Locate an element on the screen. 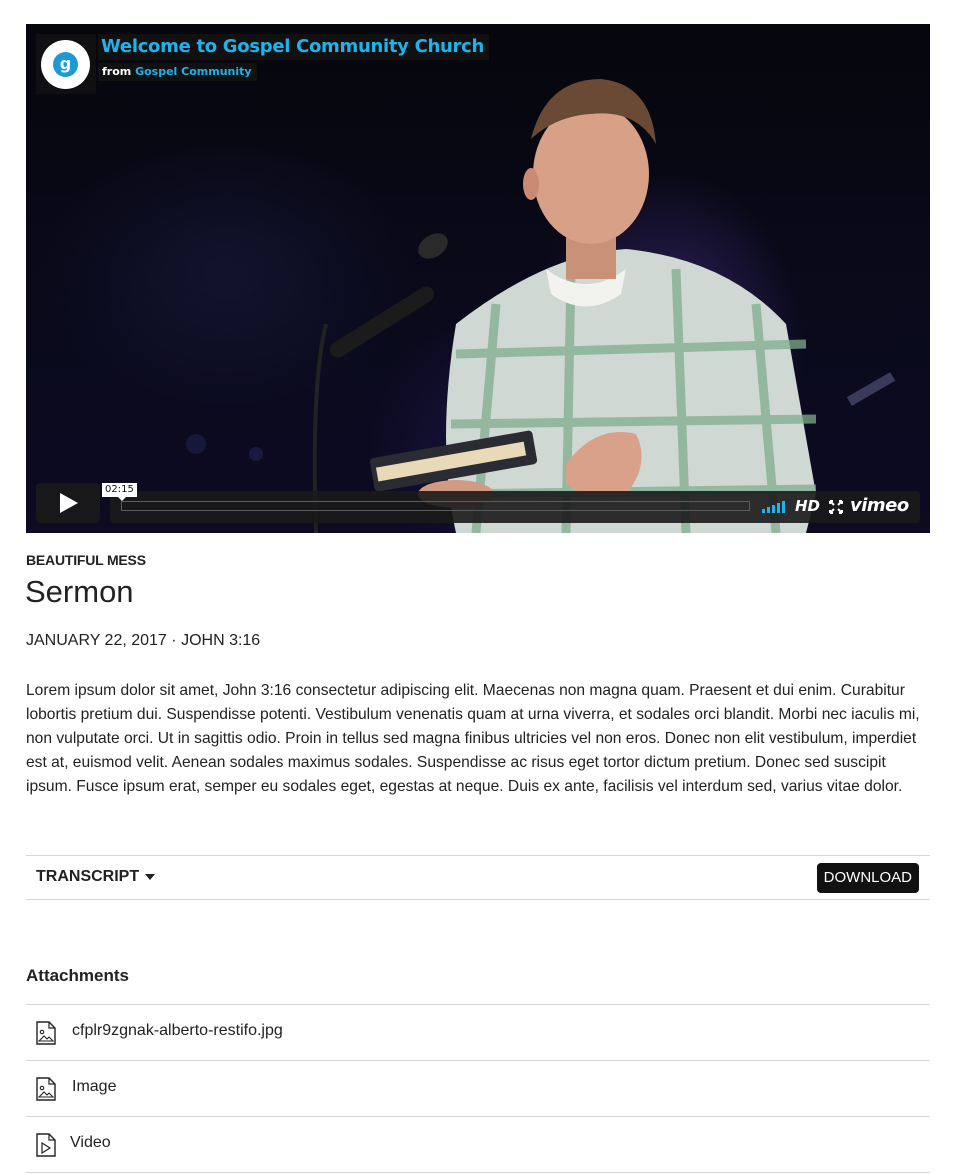 The width and height of the screenshot is (956, 1174). caret-down-icon is located at coordinates (150, 876).